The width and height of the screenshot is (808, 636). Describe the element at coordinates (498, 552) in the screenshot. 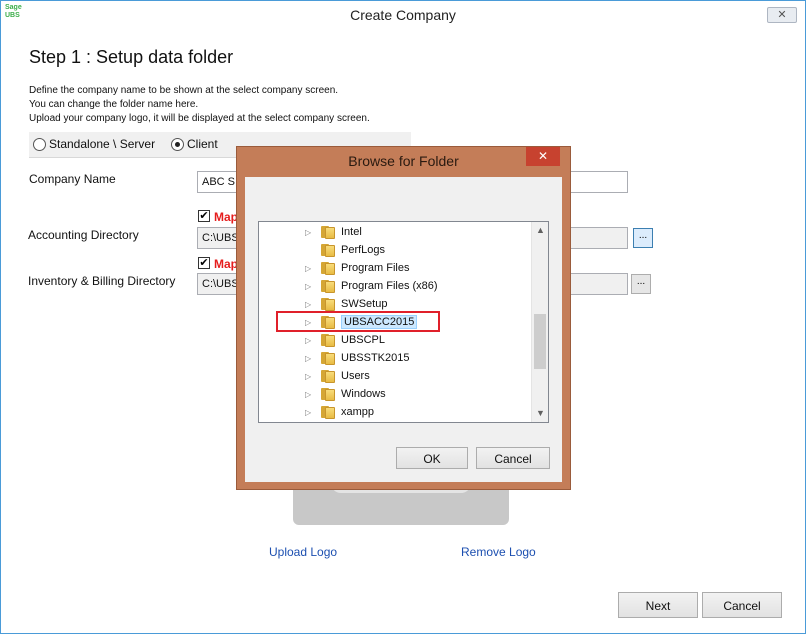

I see `remove-logo-link: Remove Logo` at that location.